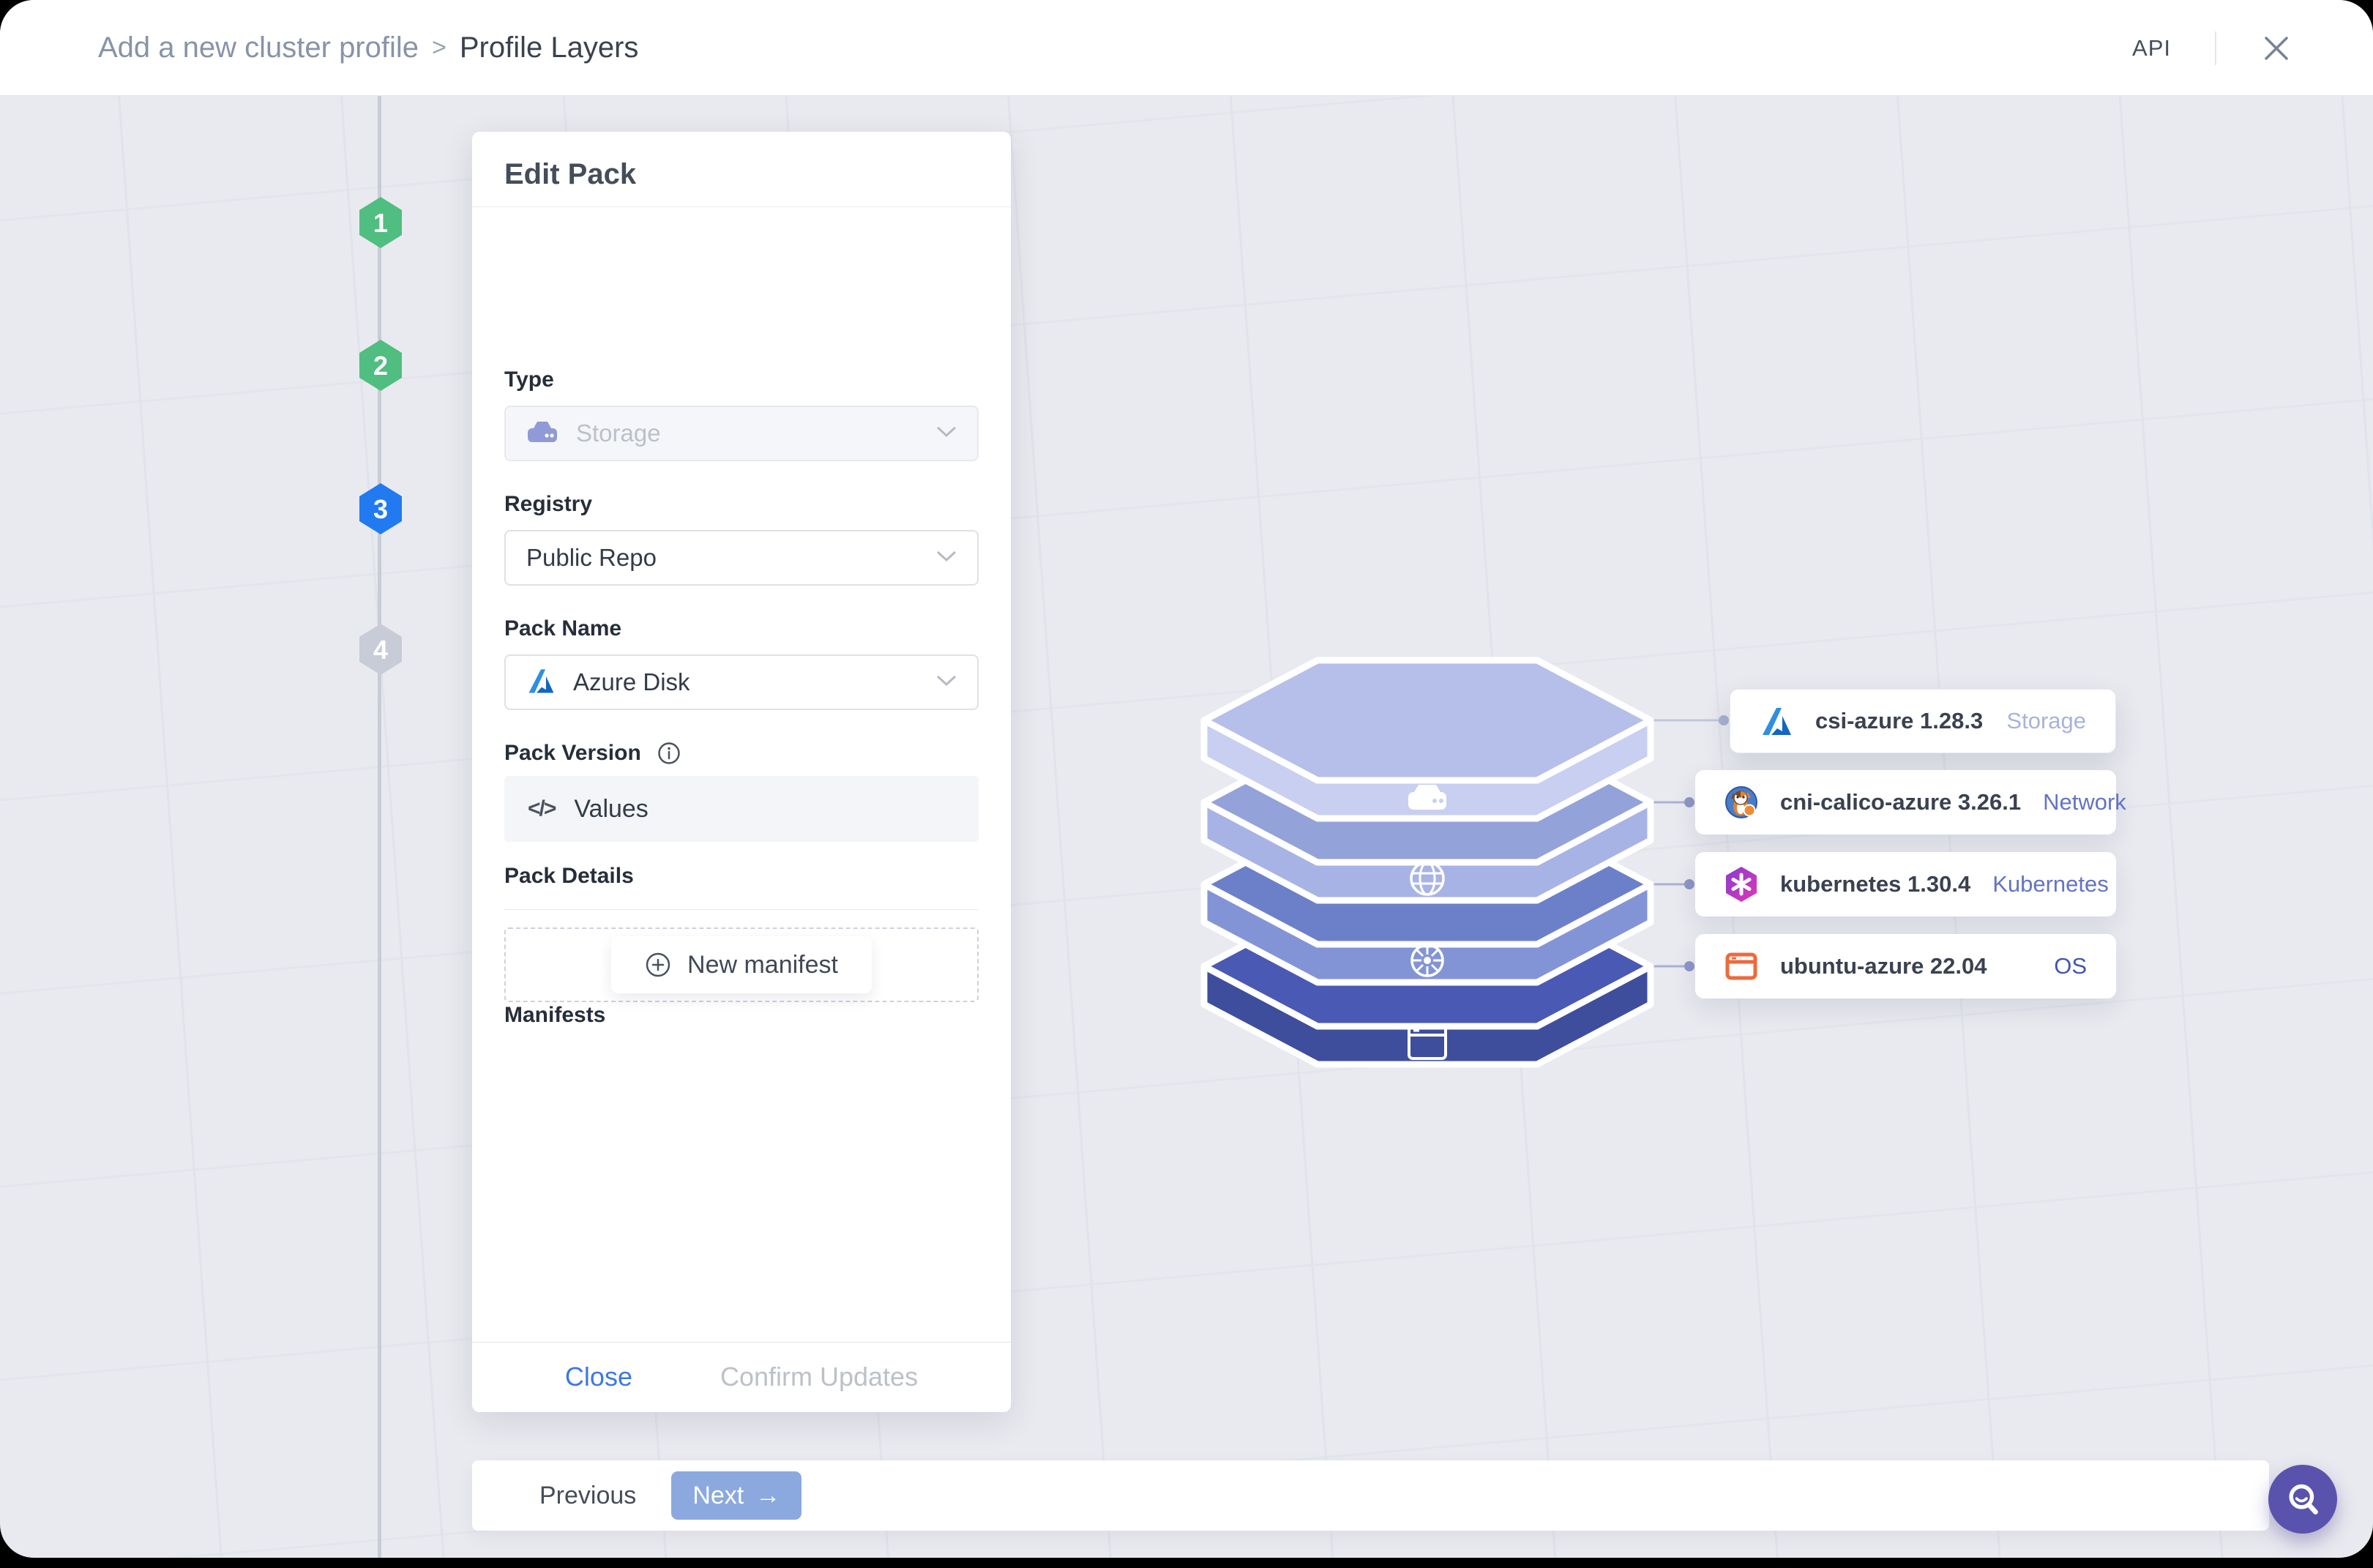 This screenshot has height=1568, width=2373. I want to click on manifests-dropzone: New manifest, so click(742, 964).